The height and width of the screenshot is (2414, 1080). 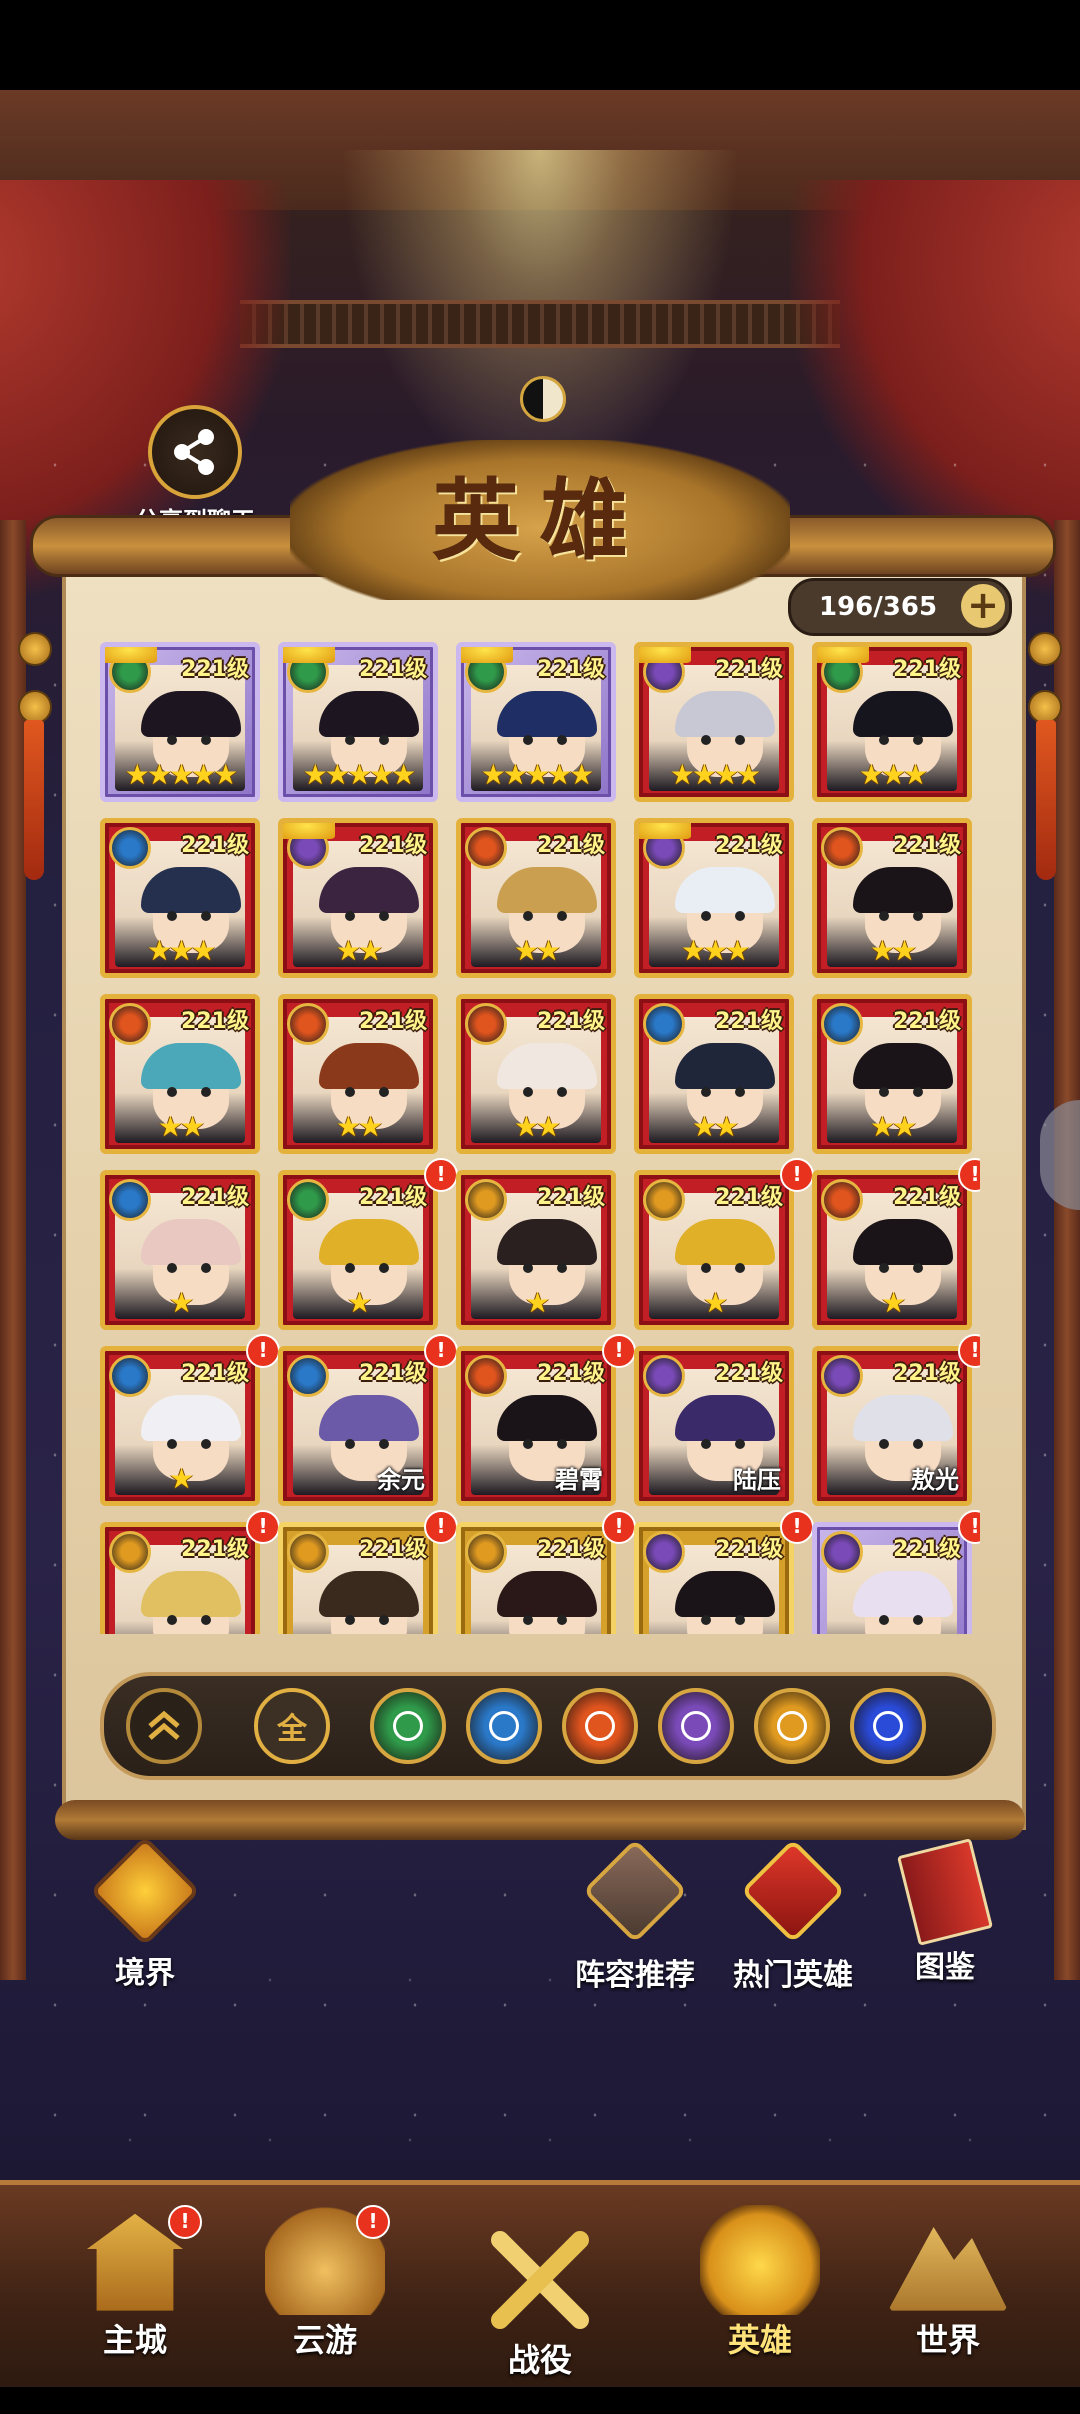 I want to click on nav-world: 世界, so click(x=948, y=2283).